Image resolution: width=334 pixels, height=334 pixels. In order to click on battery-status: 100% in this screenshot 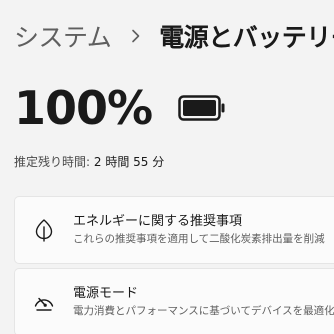, I will do `click(120, 108)`.